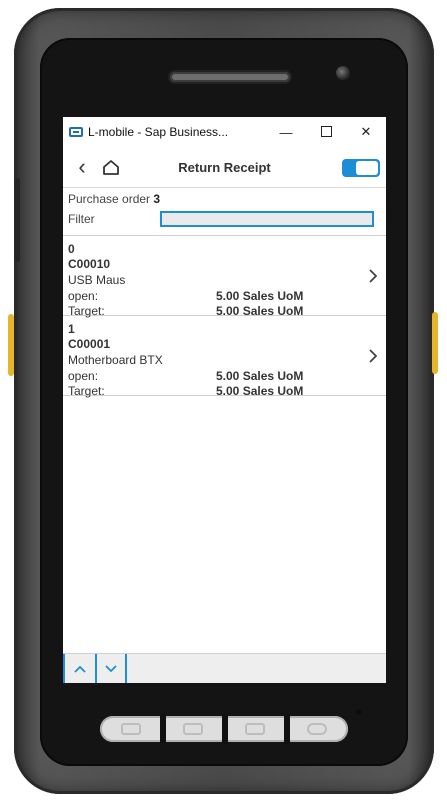  Describe the element at coordinates (224, 668) in the screenshot. I see `bottom-bar` at that location.